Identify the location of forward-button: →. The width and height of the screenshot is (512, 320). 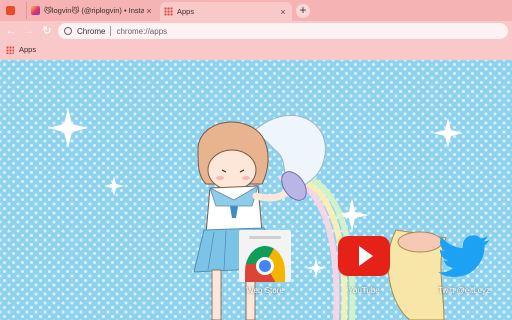
(29, 31).